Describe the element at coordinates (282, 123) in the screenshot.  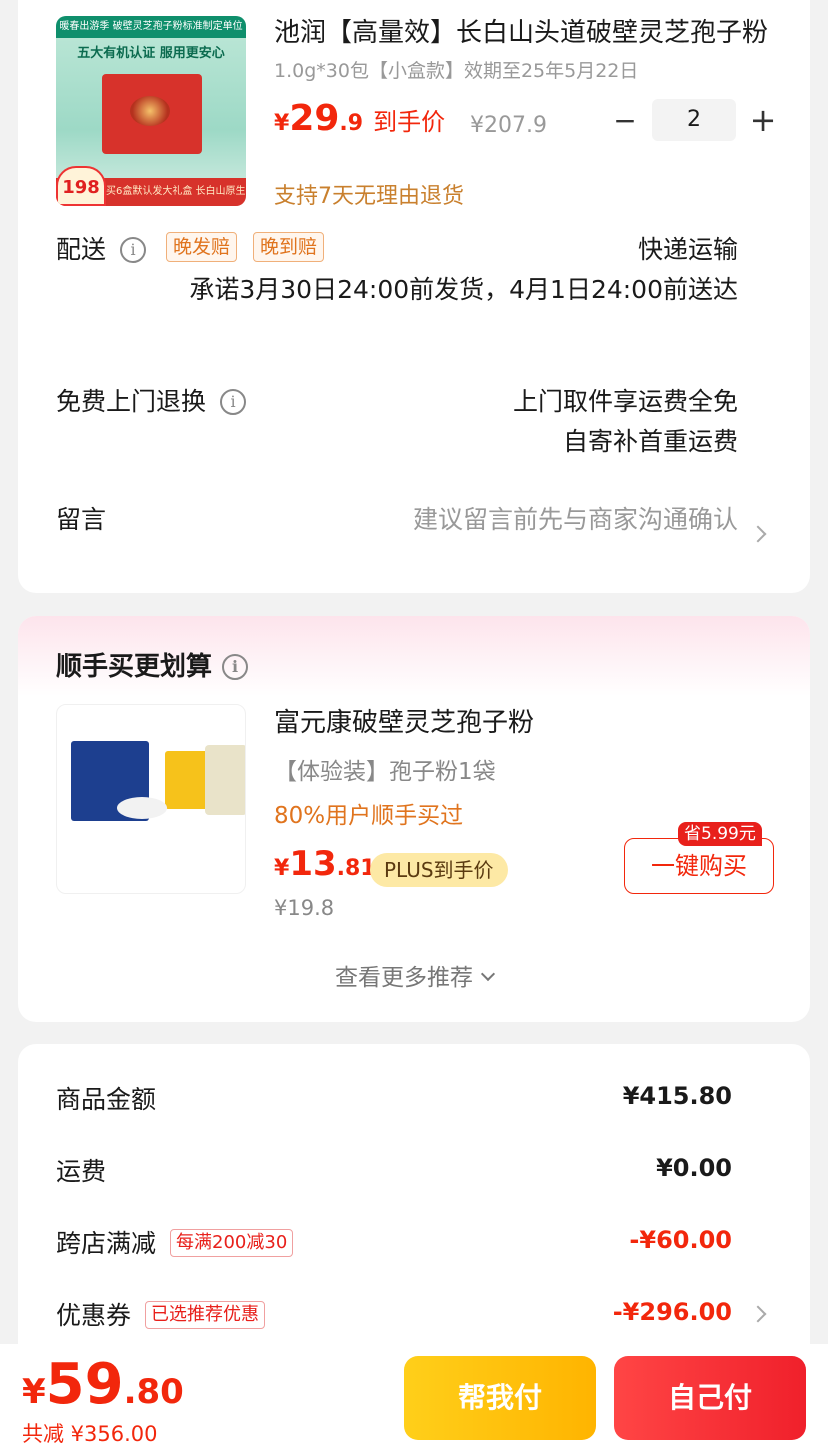
I see `price-symbol: ¥` at that location.